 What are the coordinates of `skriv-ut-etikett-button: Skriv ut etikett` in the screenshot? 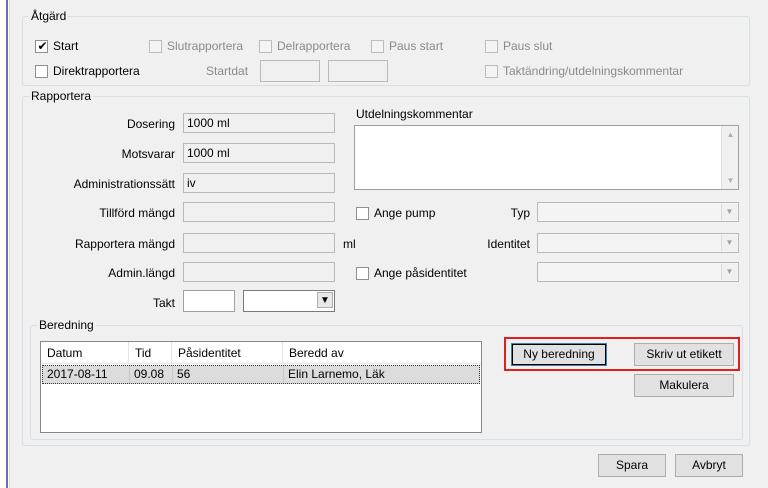 It's located at (684, 354).